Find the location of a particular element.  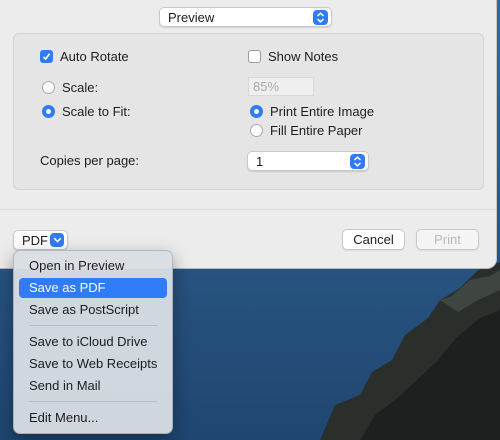

pdf-button-label: PDF is located at coordinates (35, 240).